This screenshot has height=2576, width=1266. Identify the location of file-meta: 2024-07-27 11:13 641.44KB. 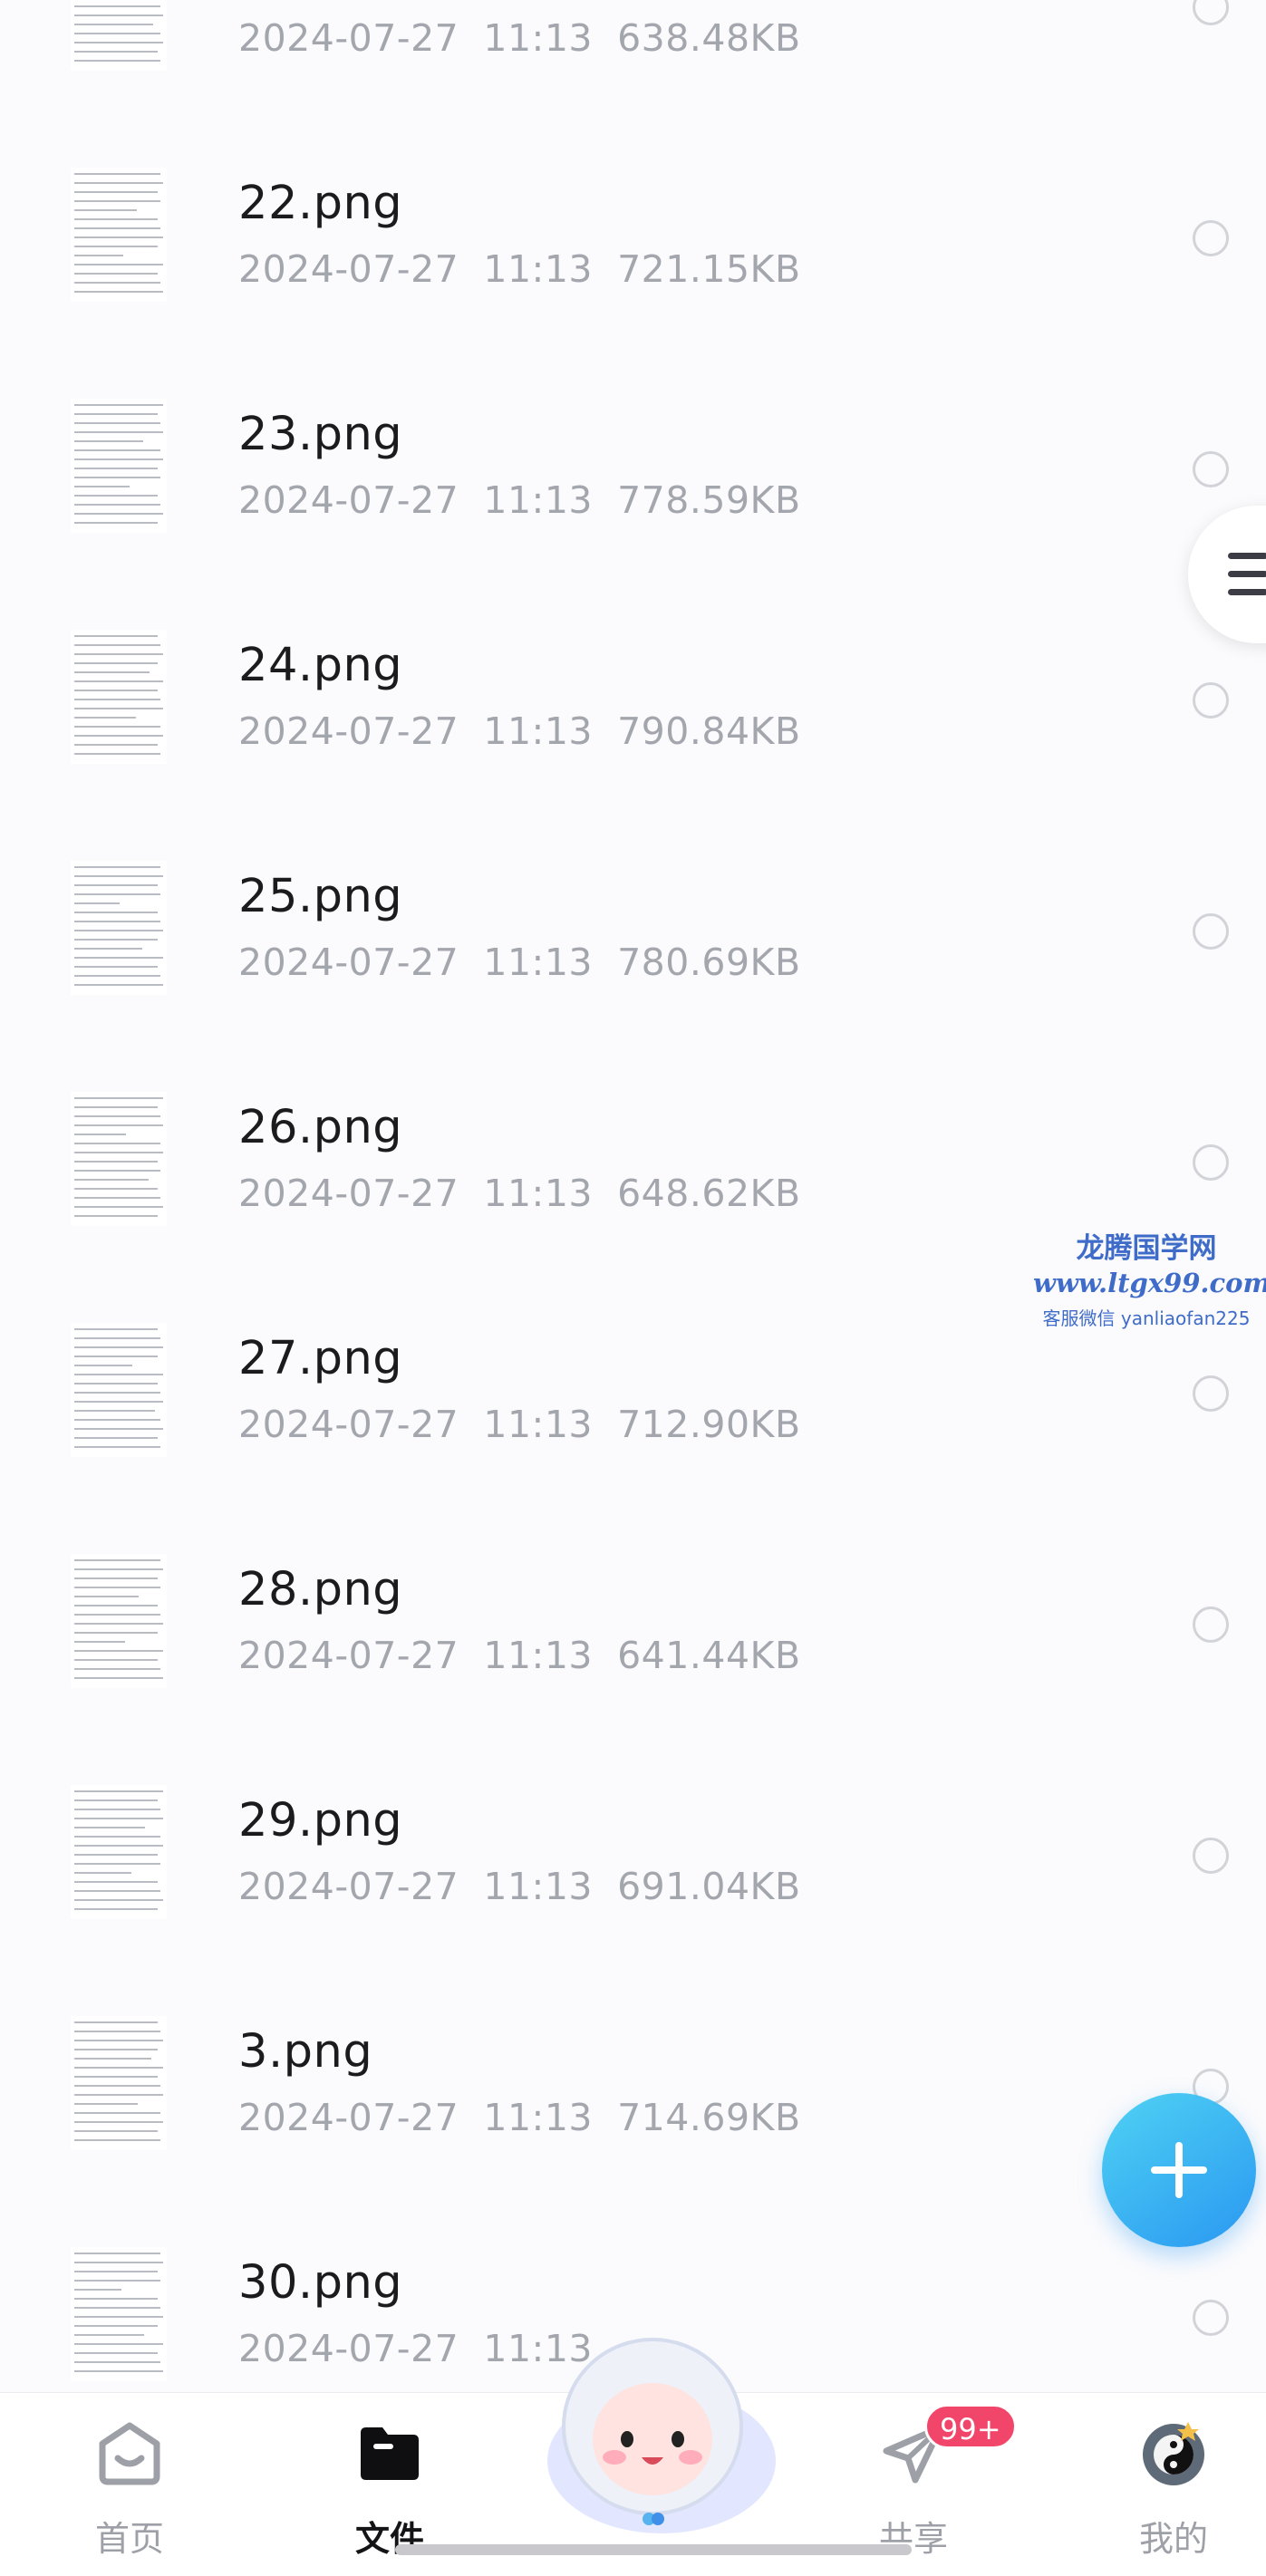
(519, 1655).